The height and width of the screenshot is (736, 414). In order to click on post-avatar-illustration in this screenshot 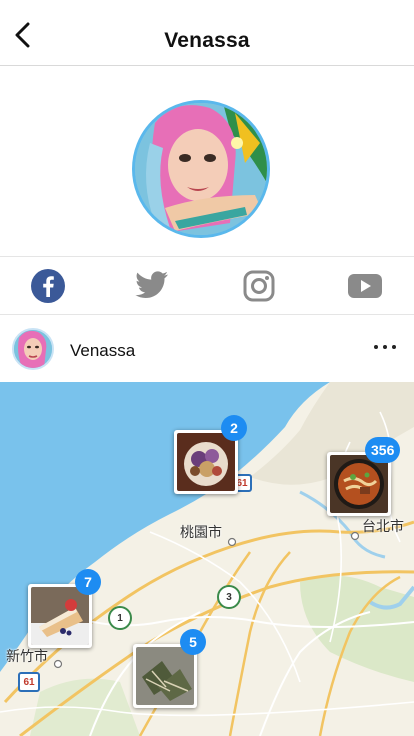, I will do `click(33, 349)`.